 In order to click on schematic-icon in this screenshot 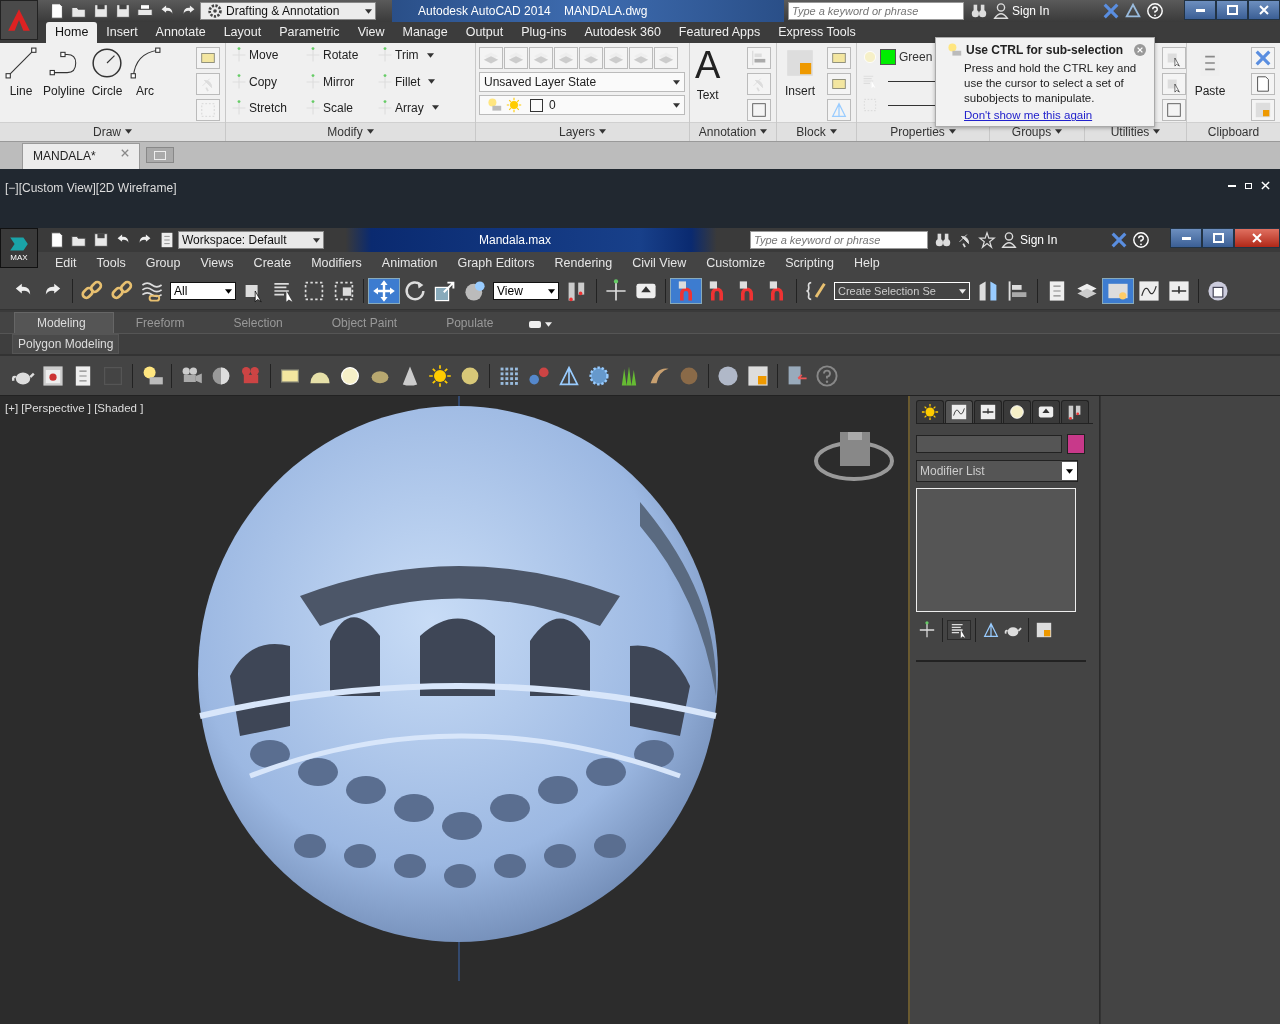, I will do `click(1179, 291)`.